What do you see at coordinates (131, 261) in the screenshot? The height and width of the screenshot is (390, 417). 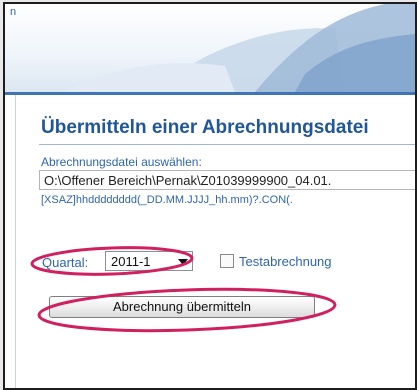 I see `quartal-value: 2011-1` at bounding box center [131, 261].